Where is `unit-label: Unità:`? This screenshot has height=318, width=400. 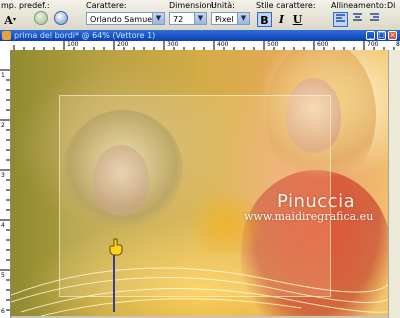 unit-label: Unità: is located at coordinates (223, 5).